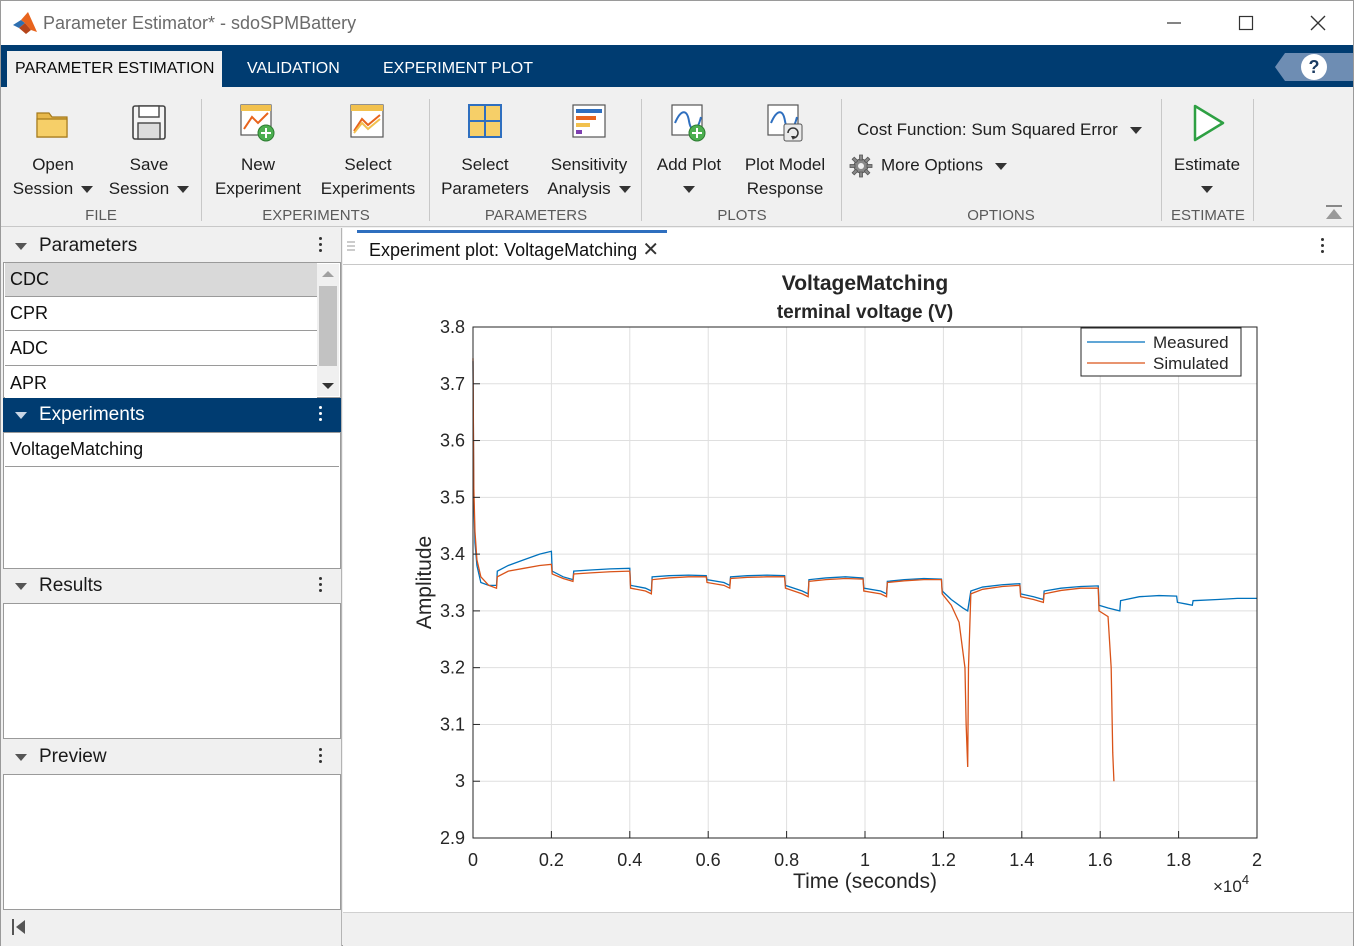  Describe the element at coordinates (172, 415) in the screenshot. I see `experiments-section-header: Experiments` at that location.